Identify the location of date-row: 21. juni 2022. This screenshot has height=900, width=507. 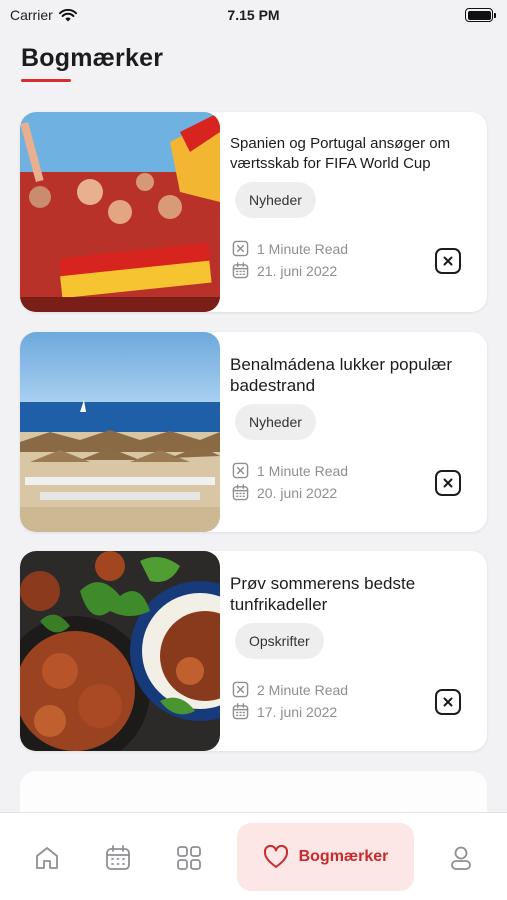
(284, 270).